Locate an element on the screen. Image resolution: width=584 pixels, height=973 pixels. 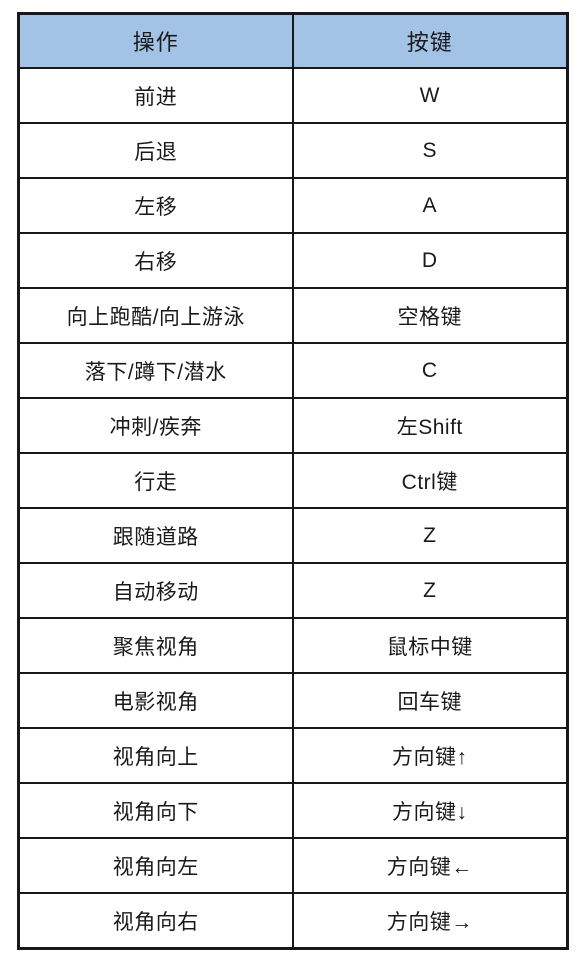
key-cell: 方向键← is located at coordinates (430, 865).